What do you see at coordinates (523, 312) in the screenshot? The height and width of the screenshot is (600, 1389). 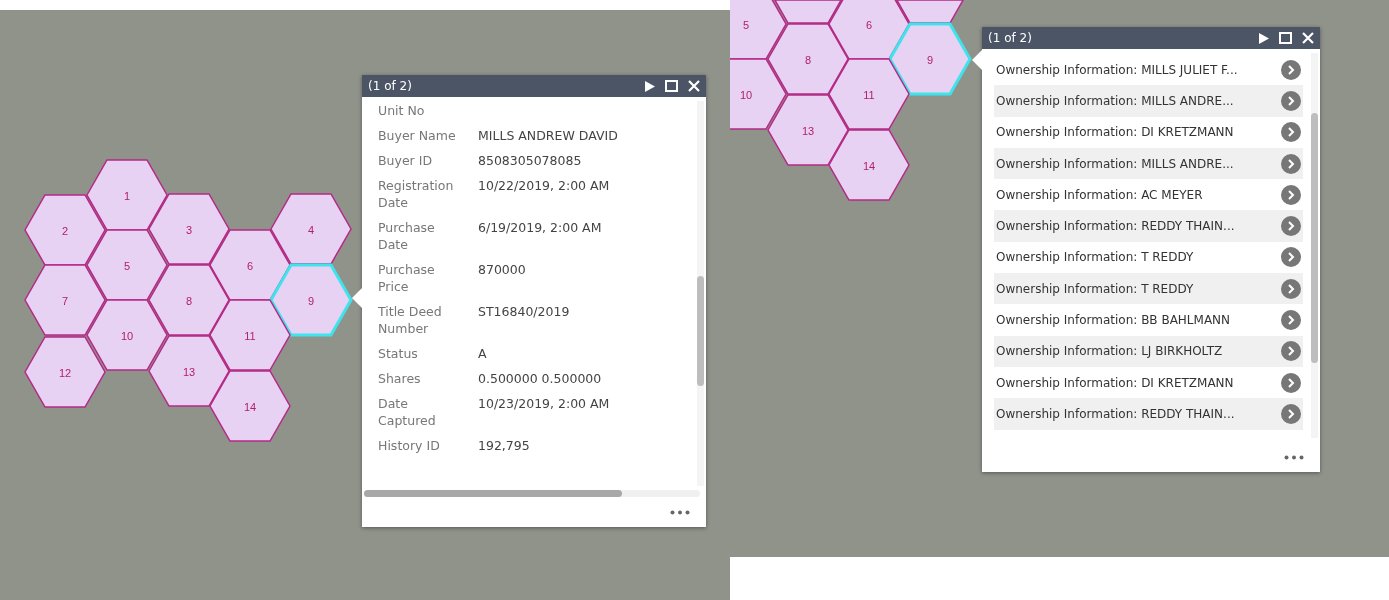 I see `field-value: ST16840/2019` at bounding box center [523, 312].